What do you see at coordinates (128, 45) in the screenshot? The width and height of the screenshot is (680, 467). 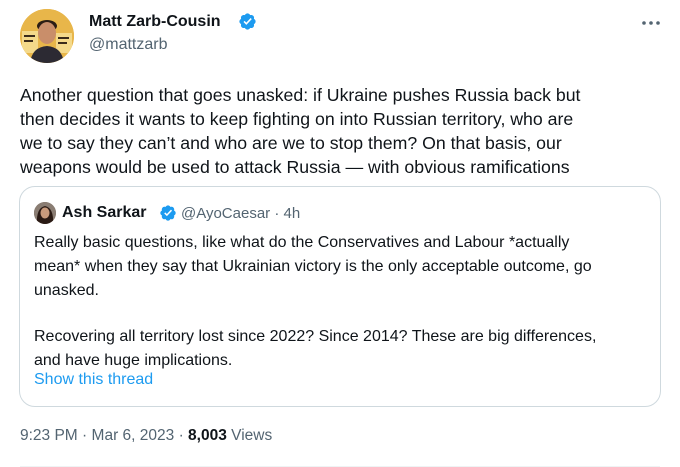 I see `author-handle: @mattzarb` at bounding box center [128, 45].